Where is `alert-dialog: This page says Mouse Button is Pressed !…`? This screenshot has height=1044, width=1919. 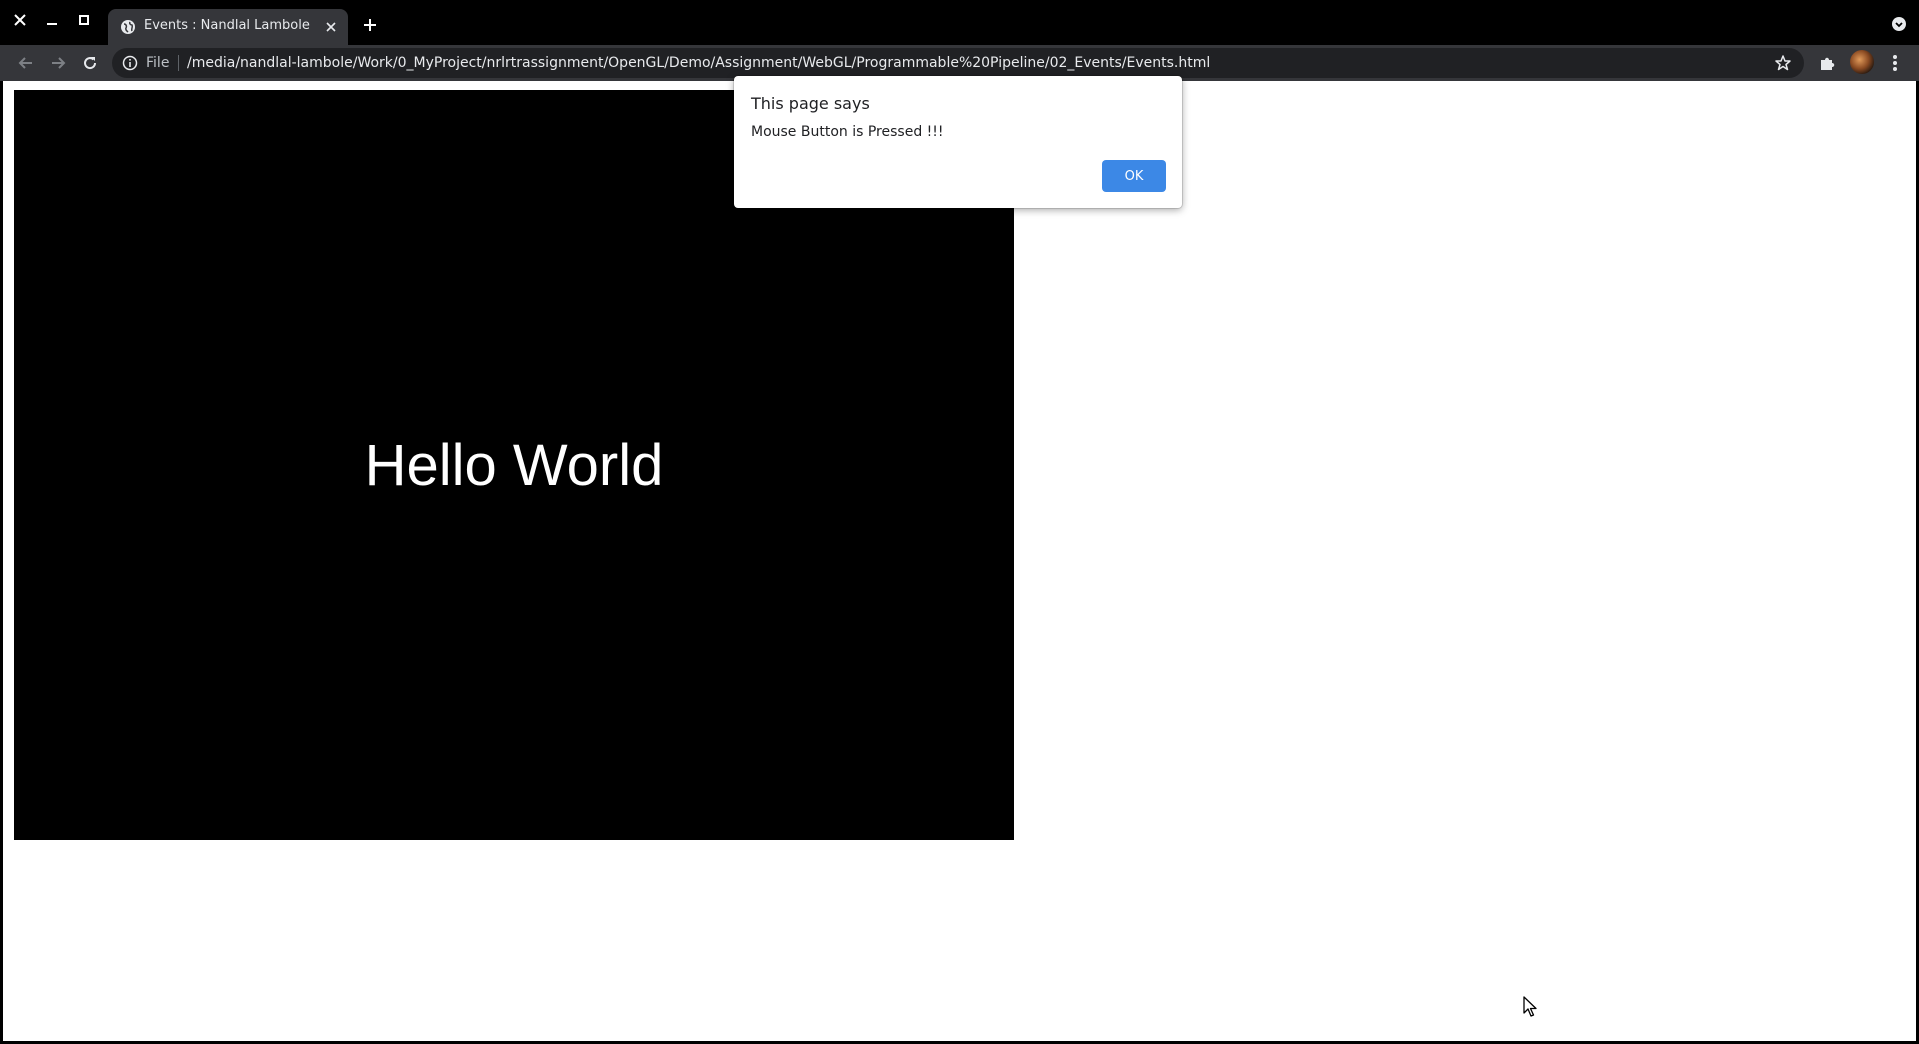
alert-dialog: This page says Mouse Button is Pressed !… is located at coordinates (958, 142).